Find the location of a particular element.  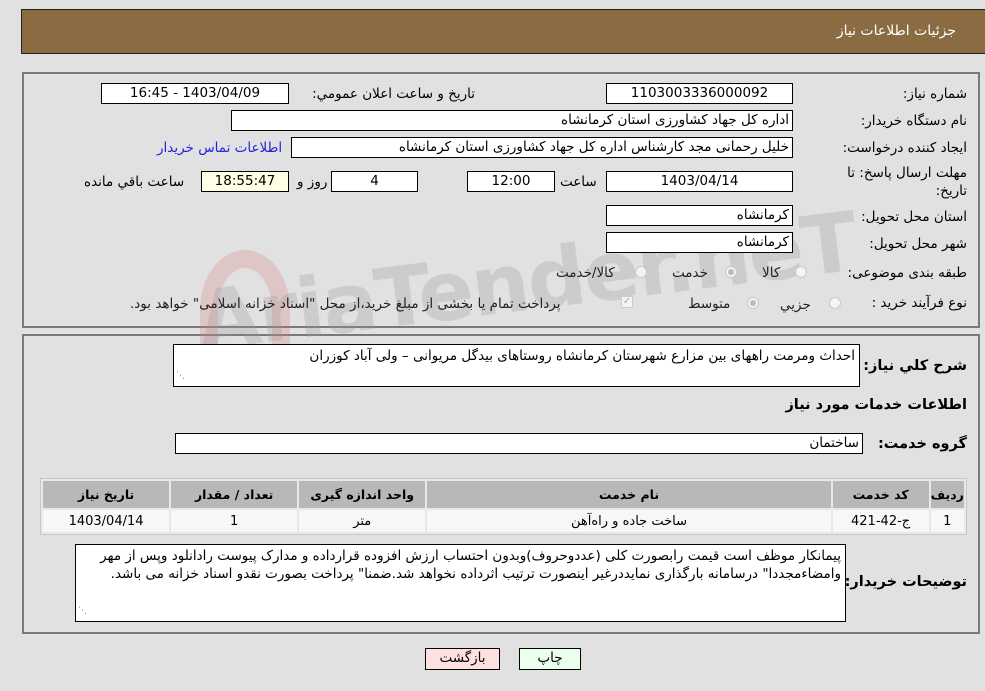

treasury-checkbox: ✓ is located at coordinates (627, 302).